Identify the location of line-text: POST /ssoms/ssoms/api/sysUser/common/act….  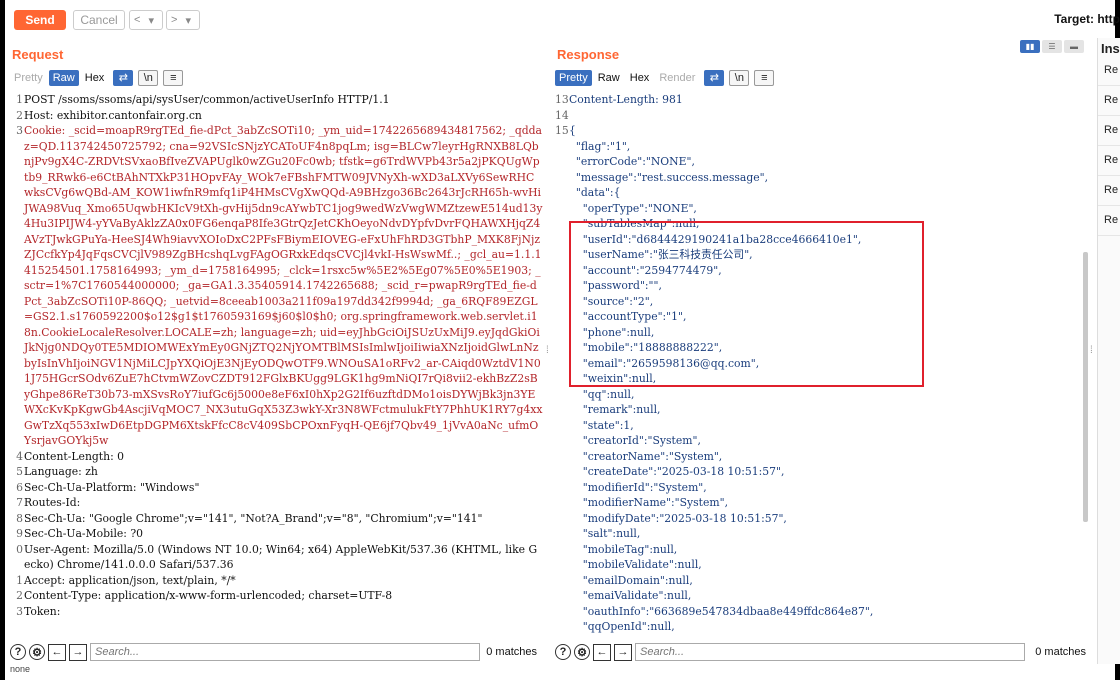
(207, 99).